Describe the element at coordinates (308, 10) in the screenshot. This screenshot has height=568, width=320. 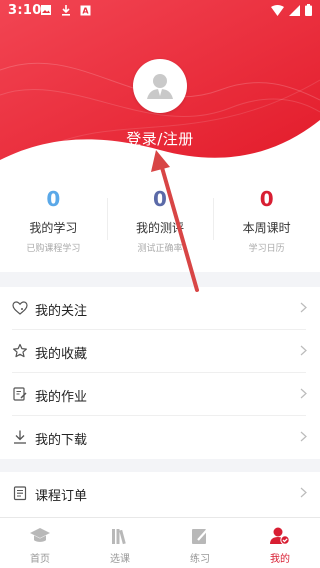
I see `battery-icon` at that location.